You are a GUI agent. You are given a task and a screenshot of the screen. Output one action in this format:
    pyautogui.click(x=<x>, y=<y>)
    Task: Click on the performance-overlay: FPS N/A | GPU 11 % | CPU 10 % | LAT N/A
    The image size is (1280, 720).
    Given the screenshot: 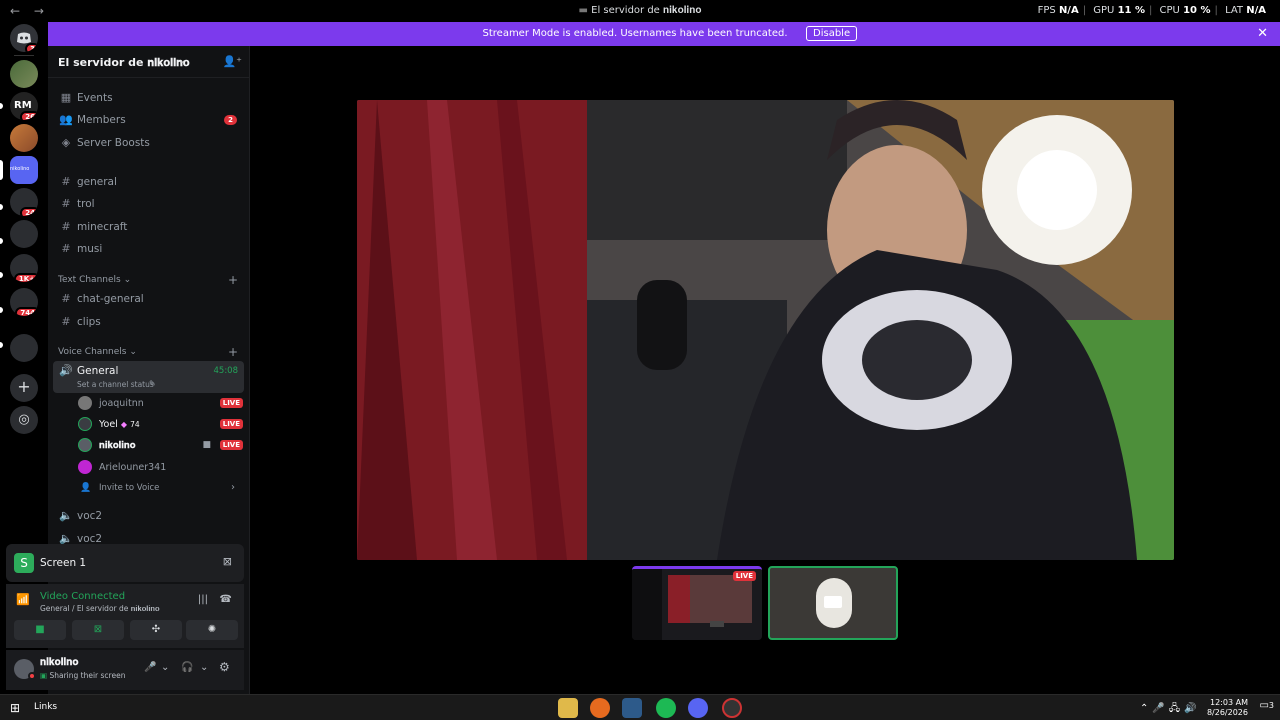 What is the action you would take?
    pyautogui.click(x=1151, y=10)
    